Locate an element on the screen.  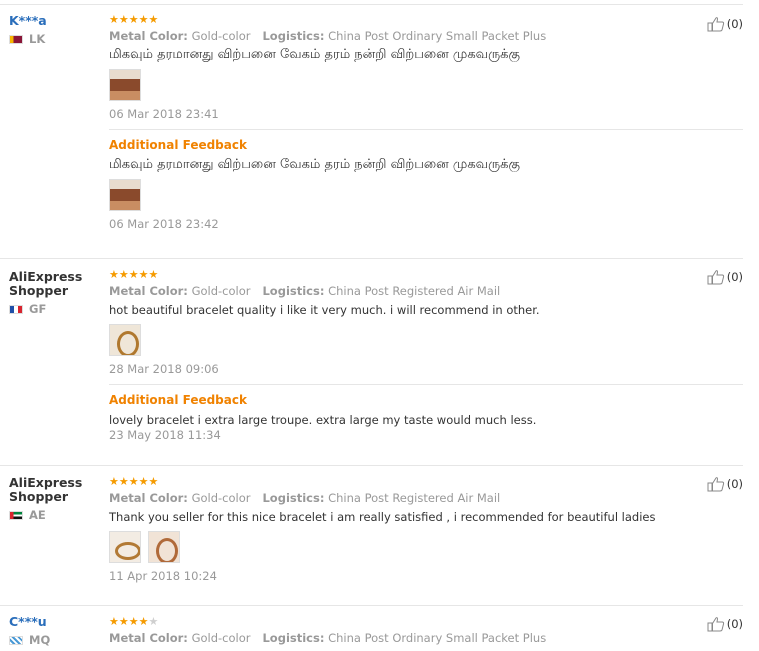
feedback-date: 23 May 2018 11:34 is located at coordinates (165, 435).